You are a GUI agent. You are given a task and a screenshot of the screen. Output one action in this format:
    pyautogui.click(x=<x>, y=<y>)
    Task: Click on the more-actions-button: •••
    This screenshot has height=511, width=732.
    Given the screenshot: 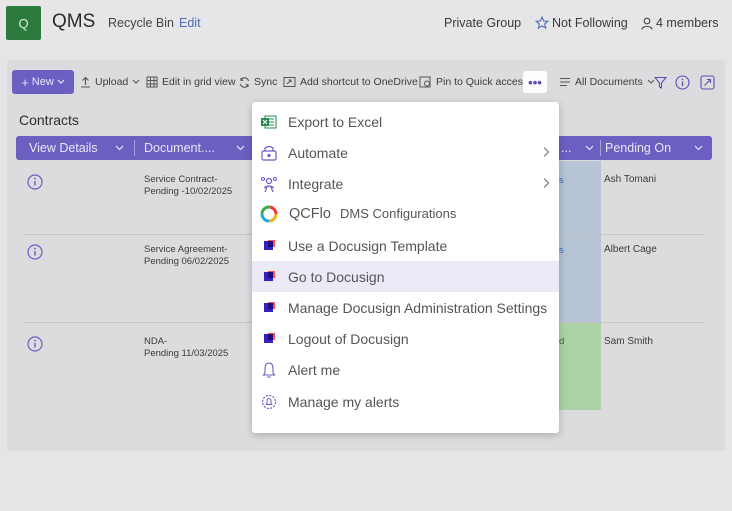 What is the action you would take?
    pyautogui.click(x=535, y=82)
    